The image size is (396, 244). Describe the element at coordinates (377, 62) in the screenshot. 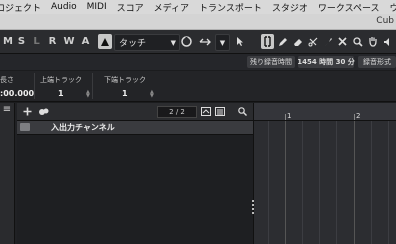

I see `record-format-button: 録音形式` at that location.